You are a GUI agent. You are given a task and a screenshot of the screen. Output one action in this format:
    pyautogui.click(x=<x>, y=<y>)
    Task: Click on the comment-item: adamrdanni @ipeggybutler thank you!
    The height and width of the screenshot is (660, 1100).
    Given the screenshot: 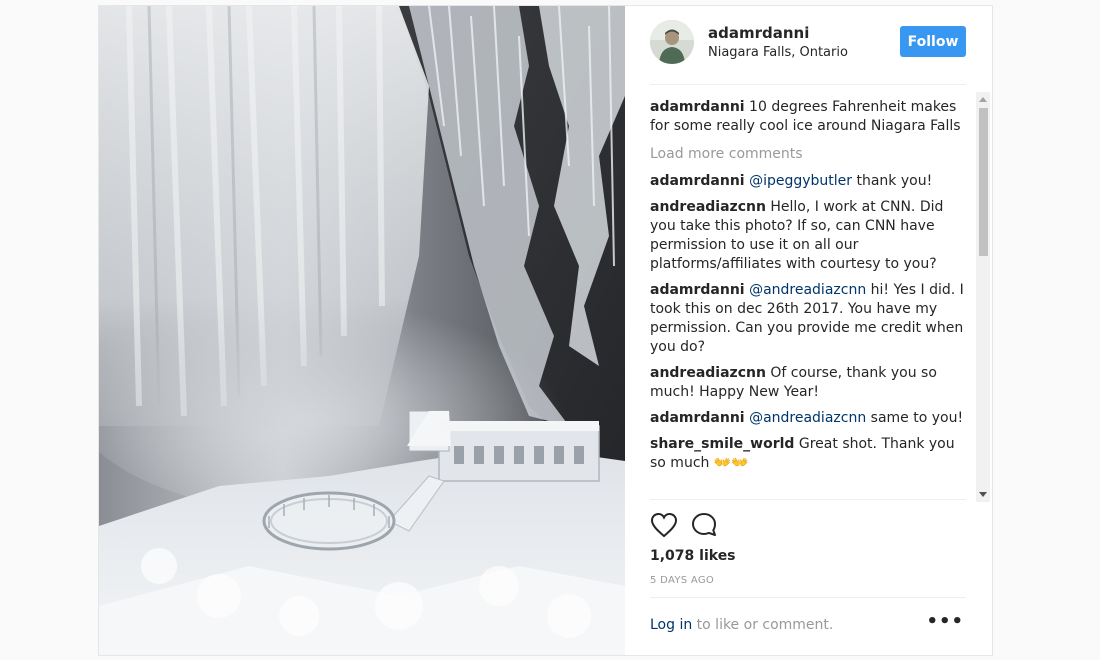 What is the action you would take?
    pyautogui.click(x=809, y=181)
    